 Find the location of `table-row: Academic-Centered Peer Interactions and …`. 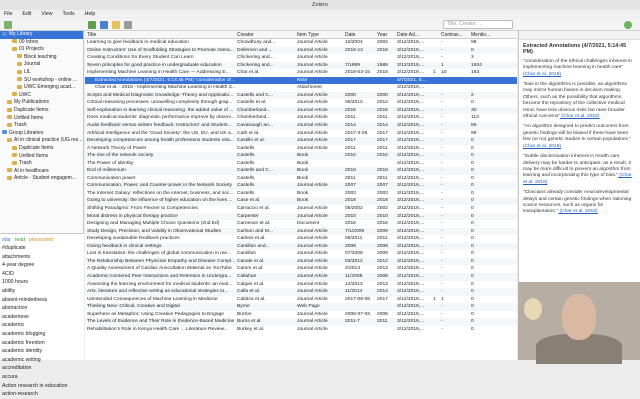

table-row: Academic-Centered Peer Interactions and … is located at coordinates (301, 276).